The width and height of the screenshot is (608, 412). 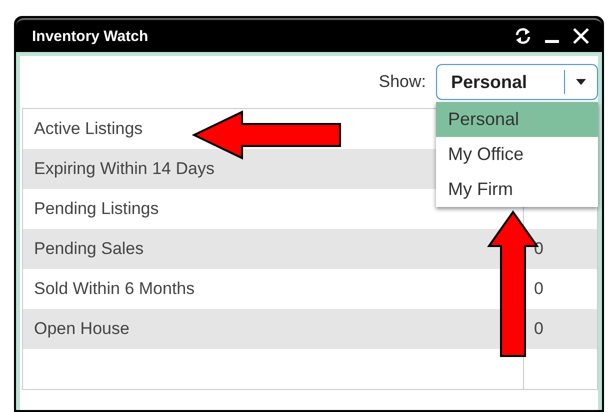 What do you see at coordinates (82, 328) in the screenshot?
I see `row-label: Open House` at bounding box center [82, 328].